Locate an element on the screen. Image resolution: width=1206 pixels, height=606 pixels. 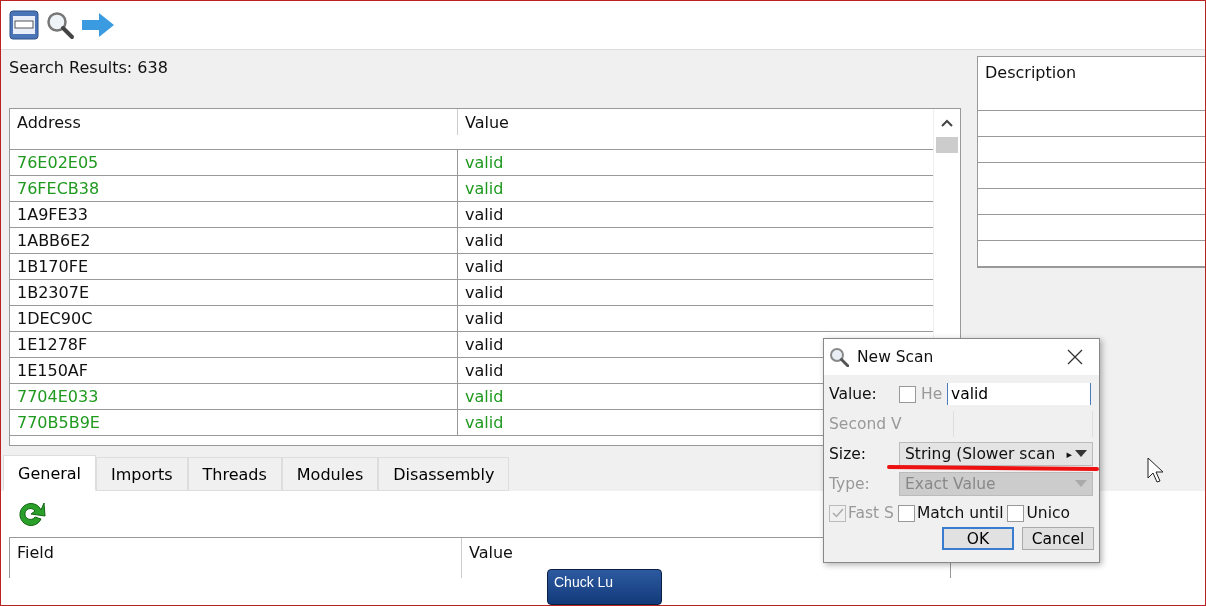
address-cell: 1B2307E is located at coordinates (234, 292).